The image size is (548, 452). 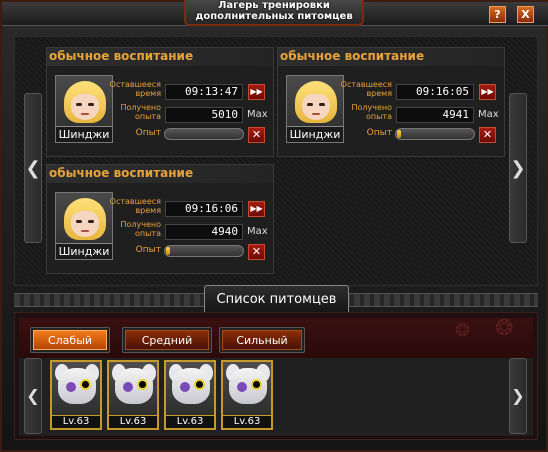 I want to click on tab-medium-label: Средний, so click(x=167, y=340).